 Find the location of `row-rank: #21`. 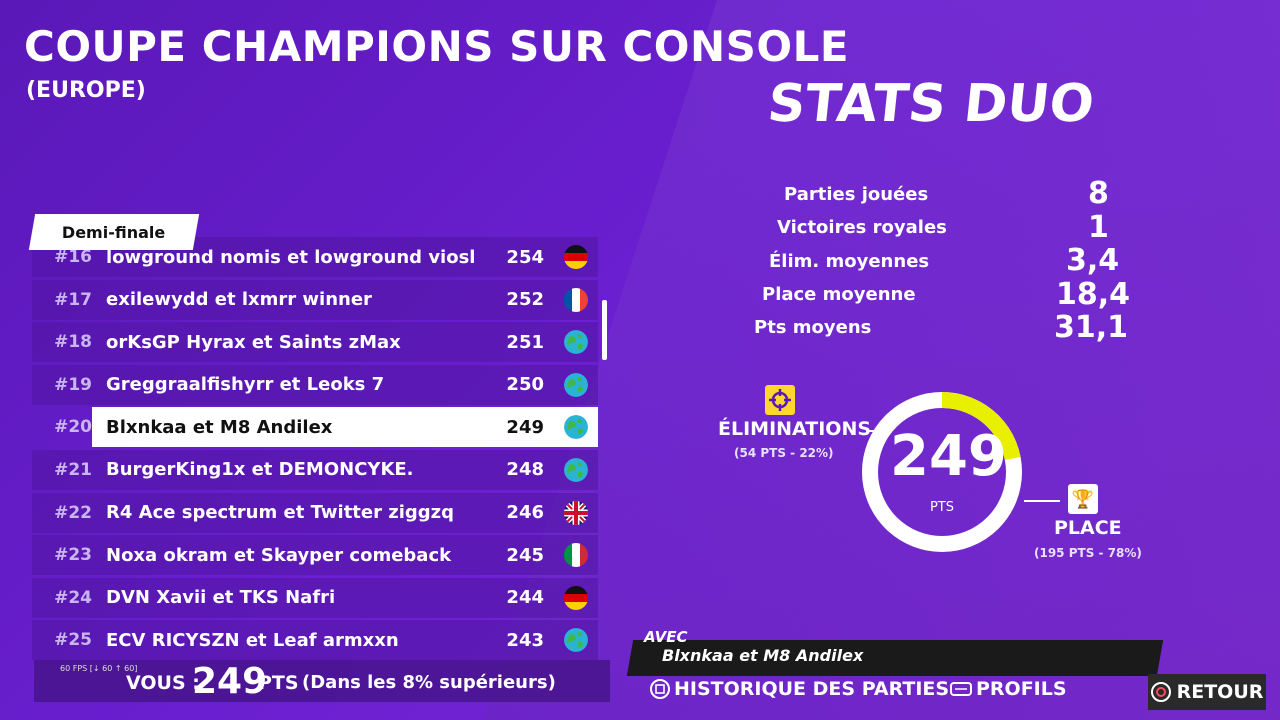

row-rank: #21 is located at coordinates (73, 469).